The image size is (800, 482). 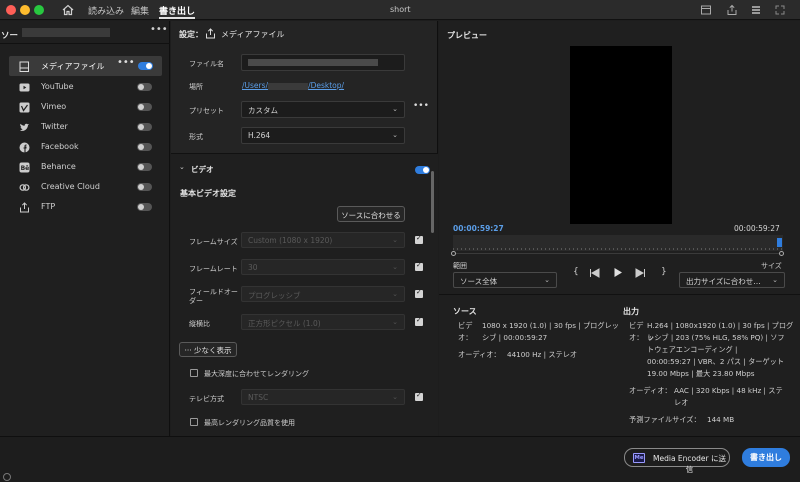 What do you see at coordinates (780, 10) in the screenshot?
I see `fullscreen-icon` at bounding box center [780, 10].